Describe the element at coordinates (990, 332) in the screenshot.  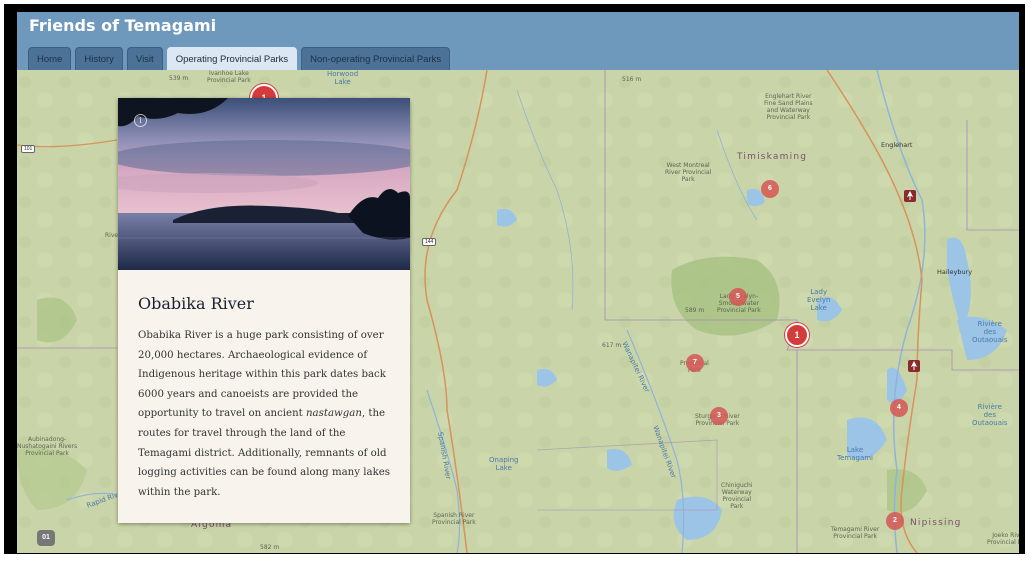
I see `map-label-riviere-1: Rivière des Outaouais` at that location.